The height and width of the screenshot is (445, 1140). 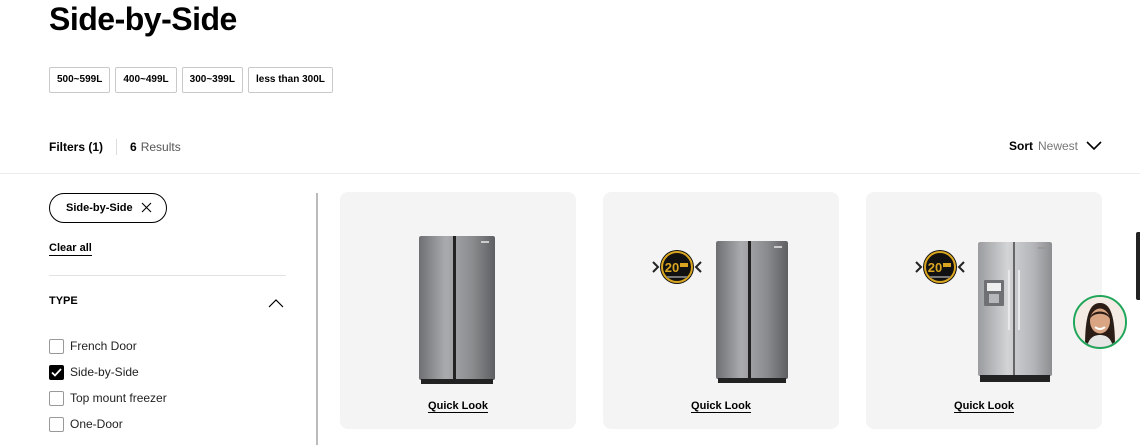 I want to click on type-option-french-door: French Door, so click(x=108, y=346).